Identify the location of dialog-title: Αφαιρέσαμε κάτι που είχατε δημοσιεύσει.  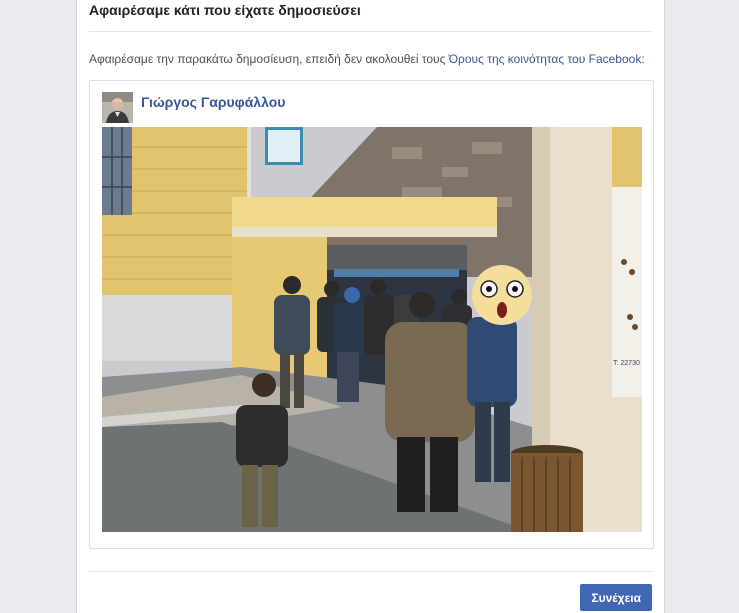
(225, 10).